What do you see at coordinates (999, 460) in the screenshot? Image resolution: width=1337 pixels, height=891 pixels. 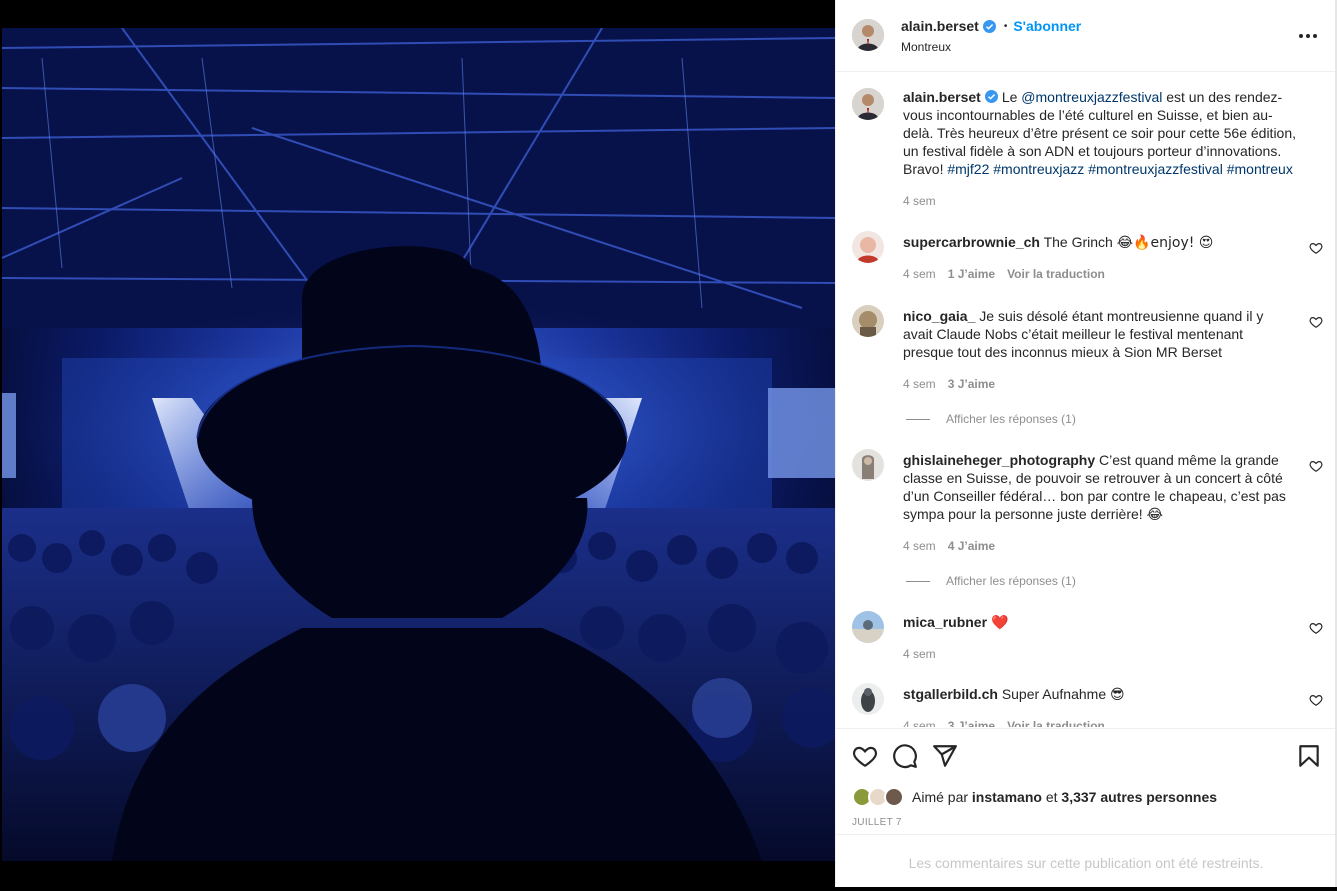 I see `comment-username: ghislaineheger_photography` at bounding box center [999, 460].